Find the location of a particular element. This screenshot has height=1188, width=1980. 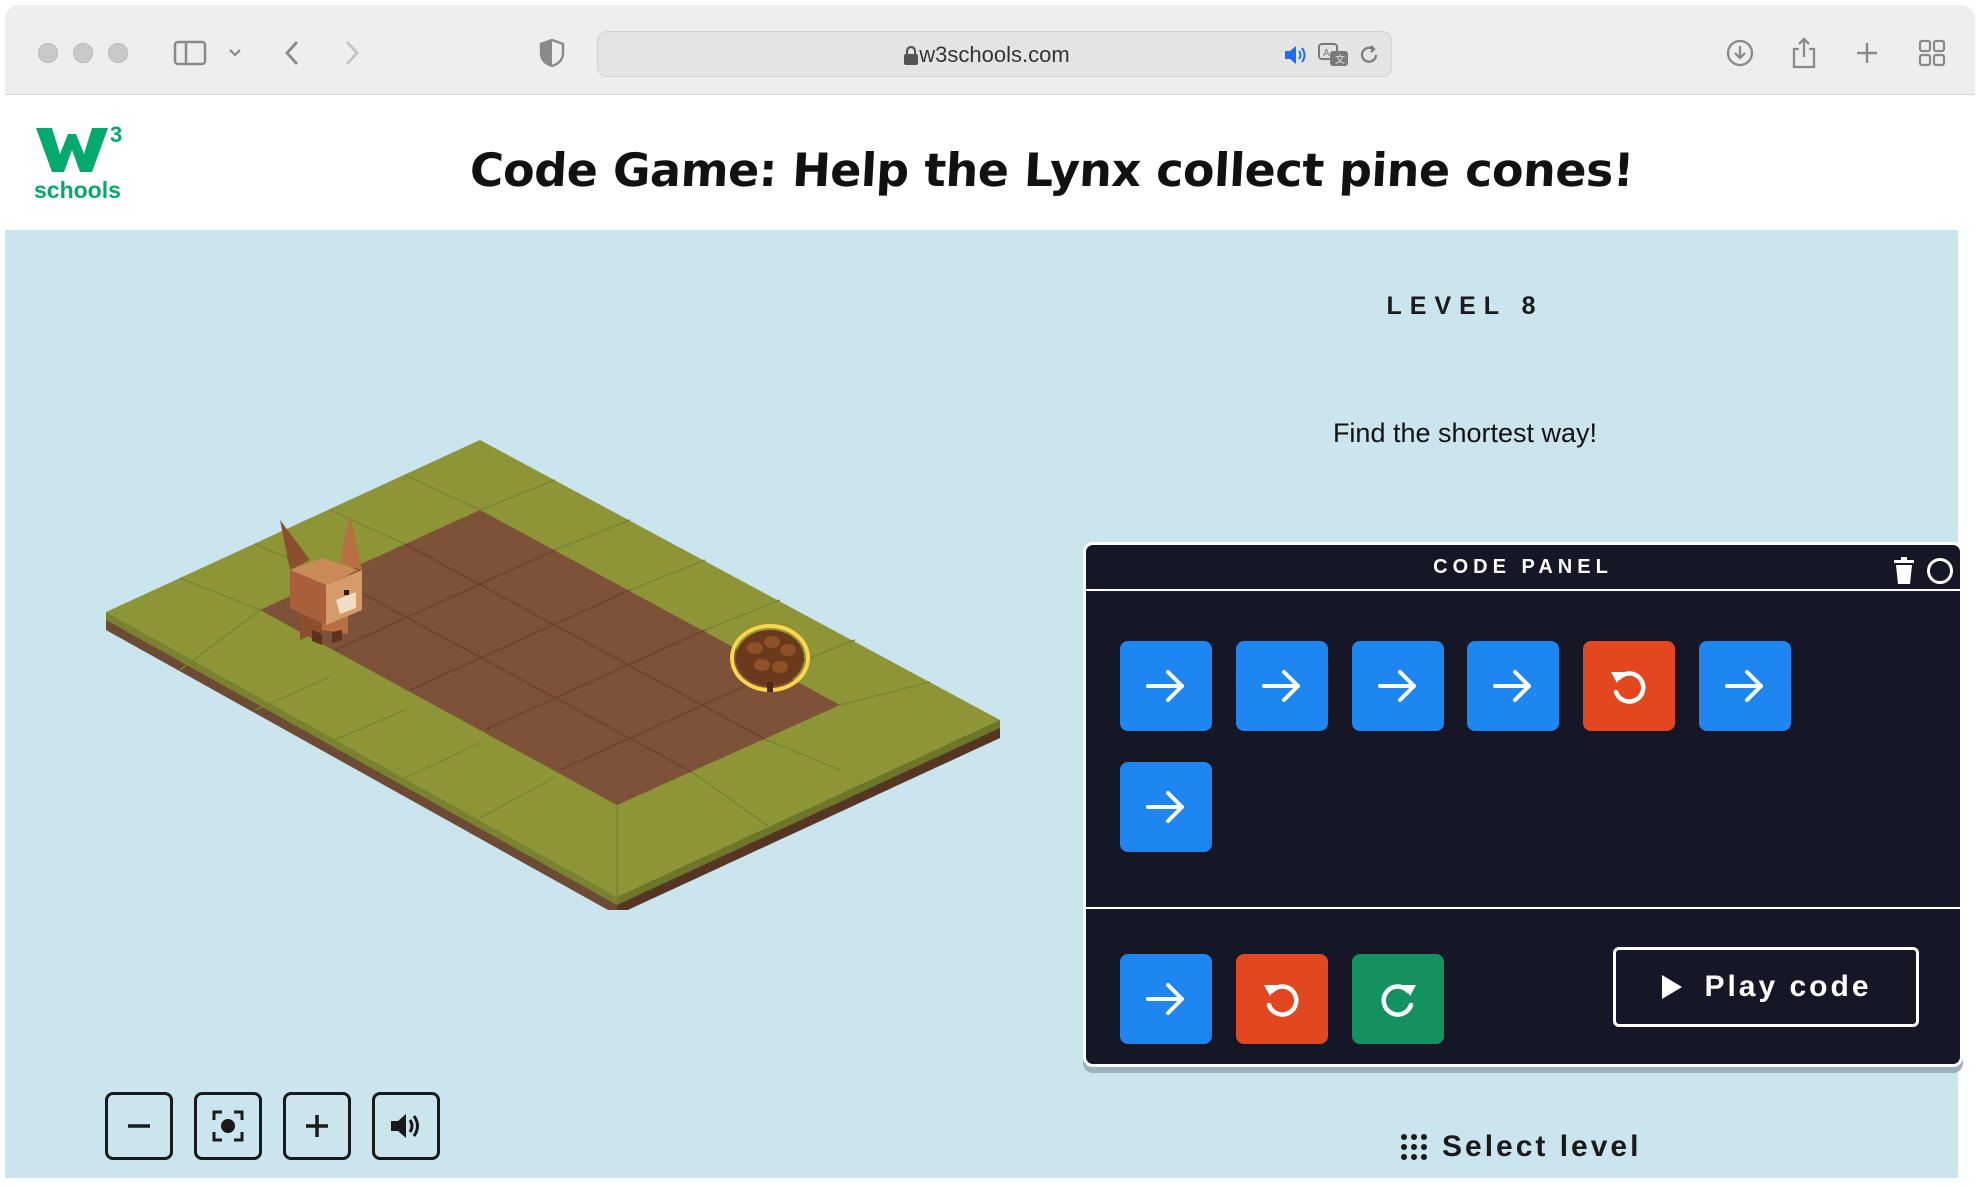

recenter-button is located at coordinates (228, 1126).